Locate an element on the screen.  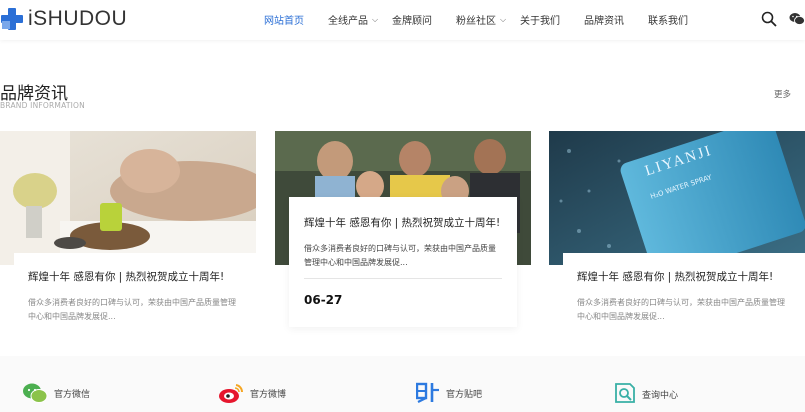
weibo-icon is located at coordinates (231, 393).